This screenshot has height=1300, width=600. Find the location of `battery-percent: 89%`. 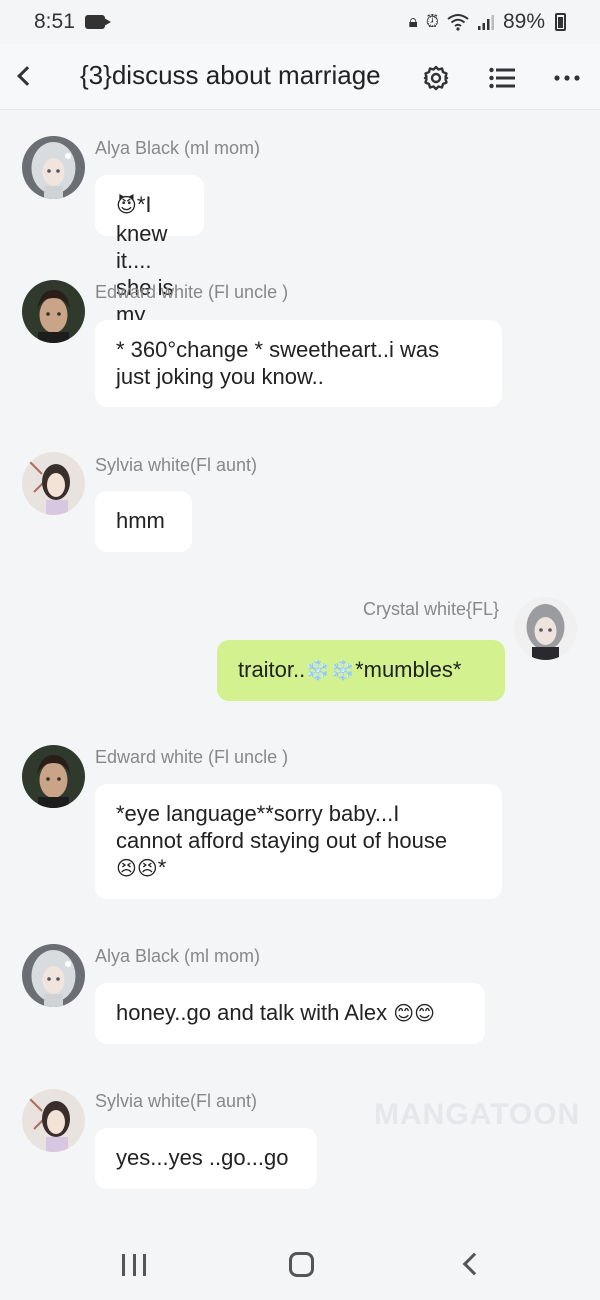

battery-percent: 89% is located at coordinates (523, 21).